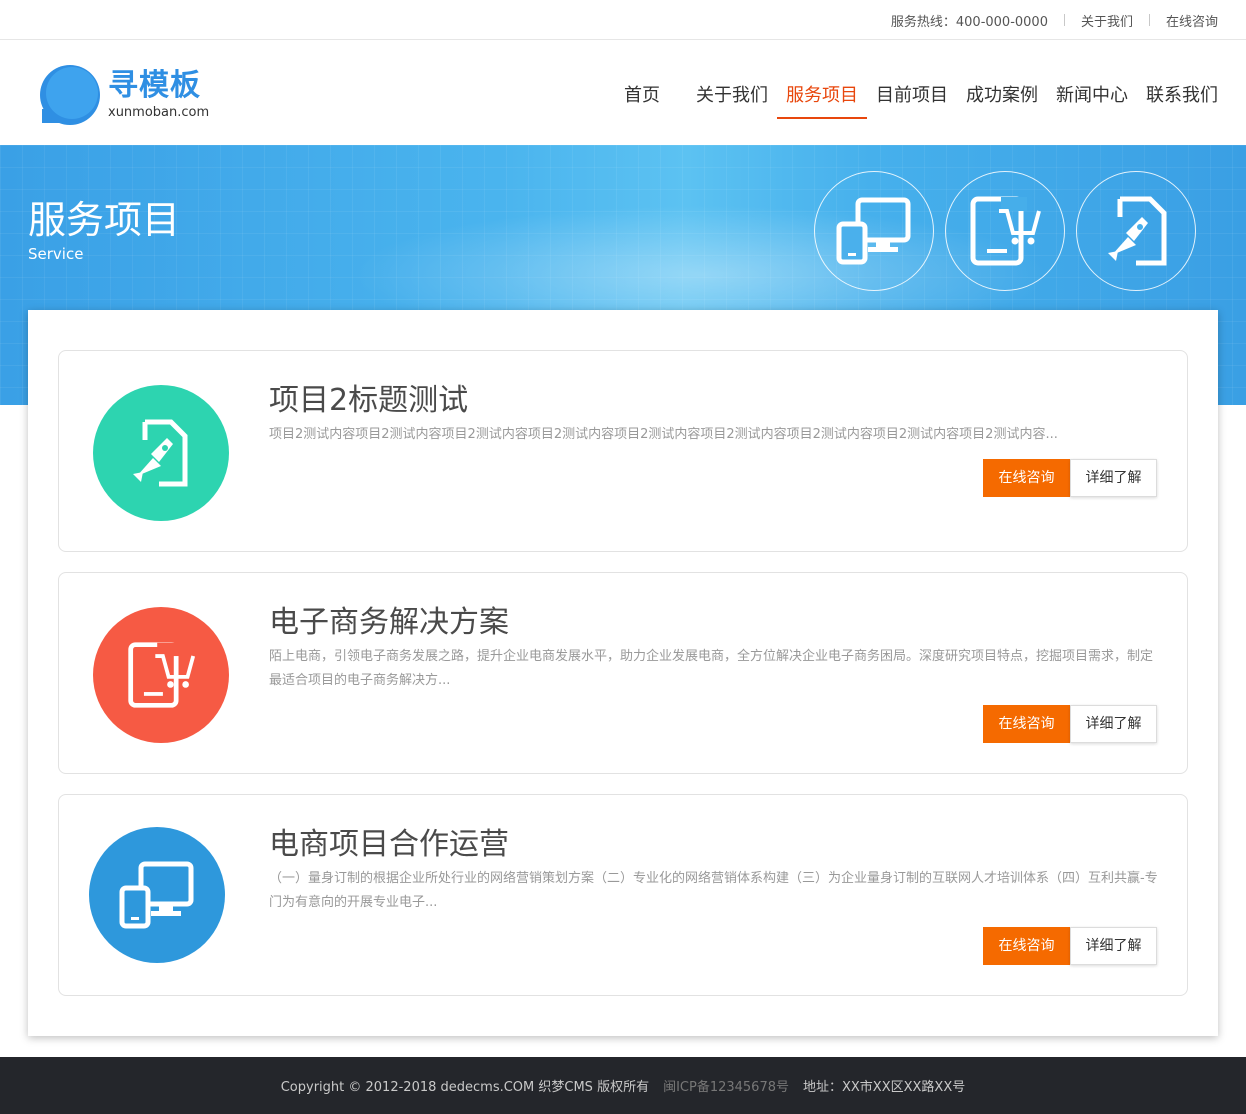 This screenshot has height=1114, width=1246. What do you see at coordinates (104, 220) in the screenshot?
I see `page-title: 服务项目` at bounding box center [104, 220].